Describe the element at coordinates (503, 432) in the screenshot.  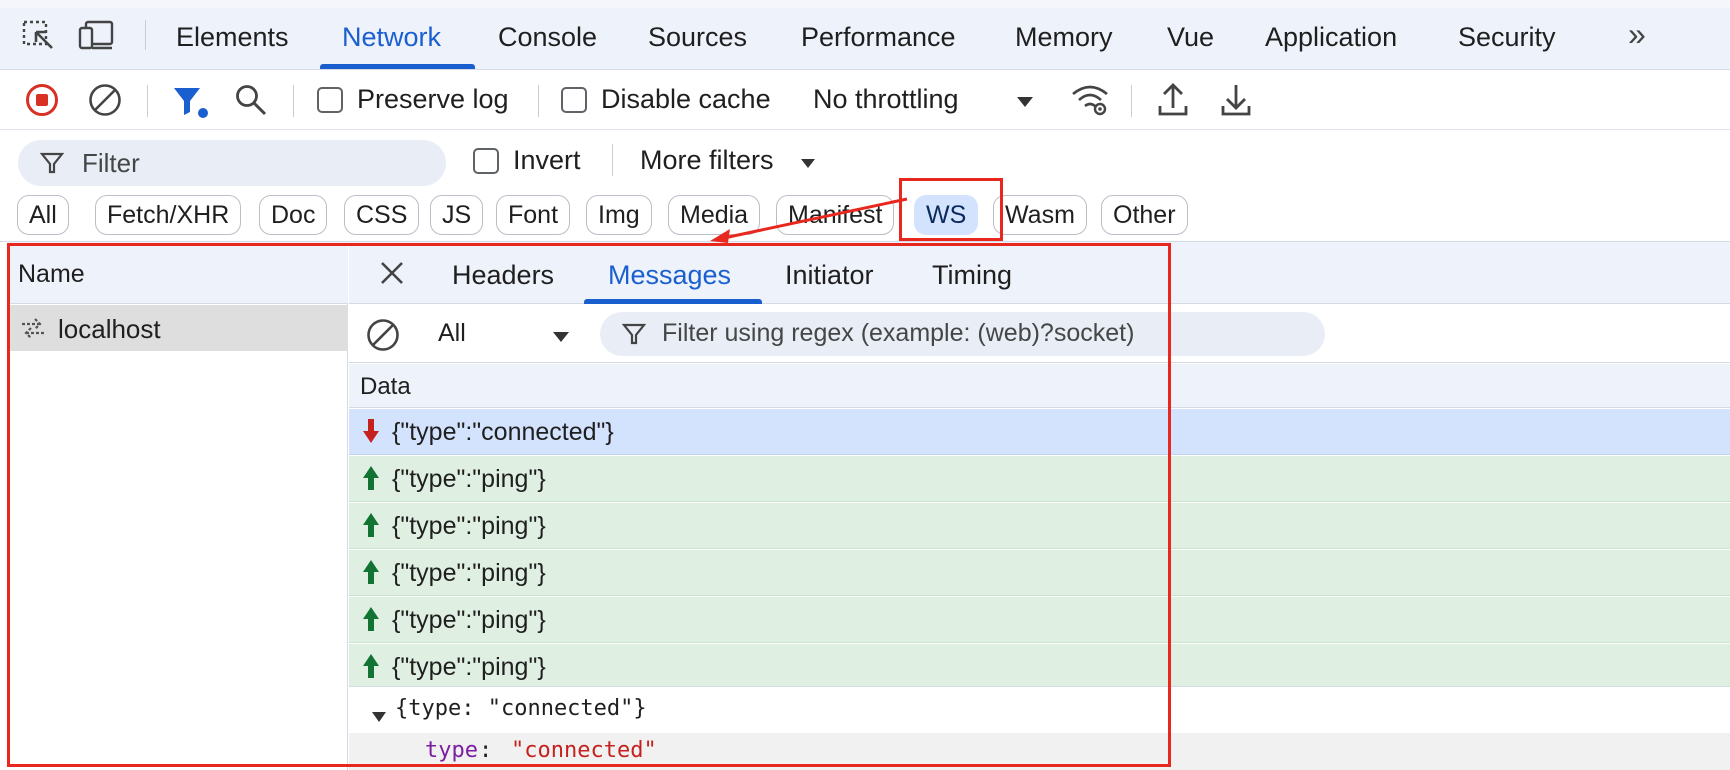
I see `message-data: {"type":"connected"}` at that location.